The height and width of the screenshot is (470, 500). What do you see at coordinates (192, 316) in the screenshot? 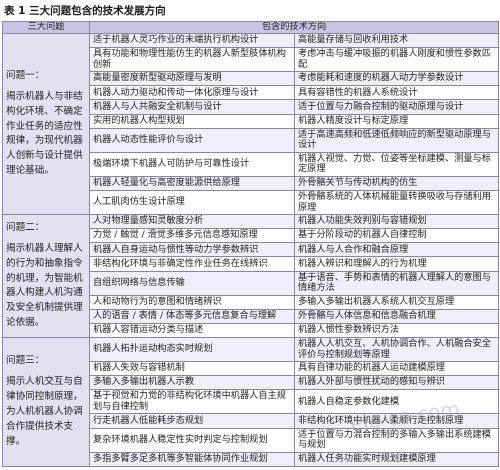
I see `direction-cell-left: 人的语音 / 表情 / 体态等多元信息复合与理解` at bounding box center [192, 316].